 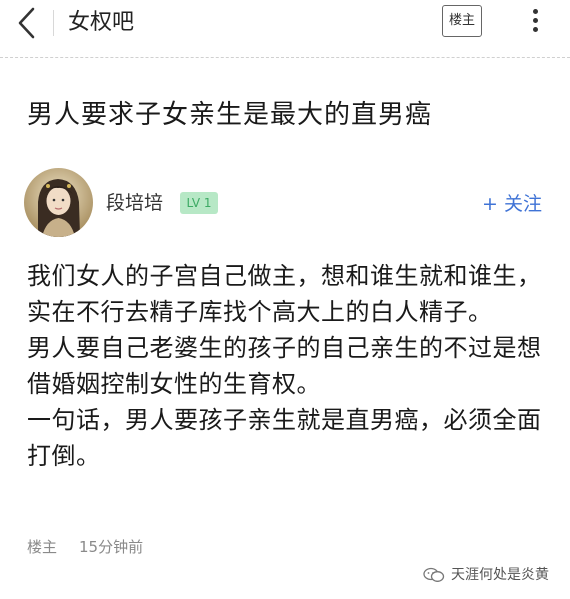 I want to click on watermark: 天涯何处是炎黄, so click(x=486, y=575).